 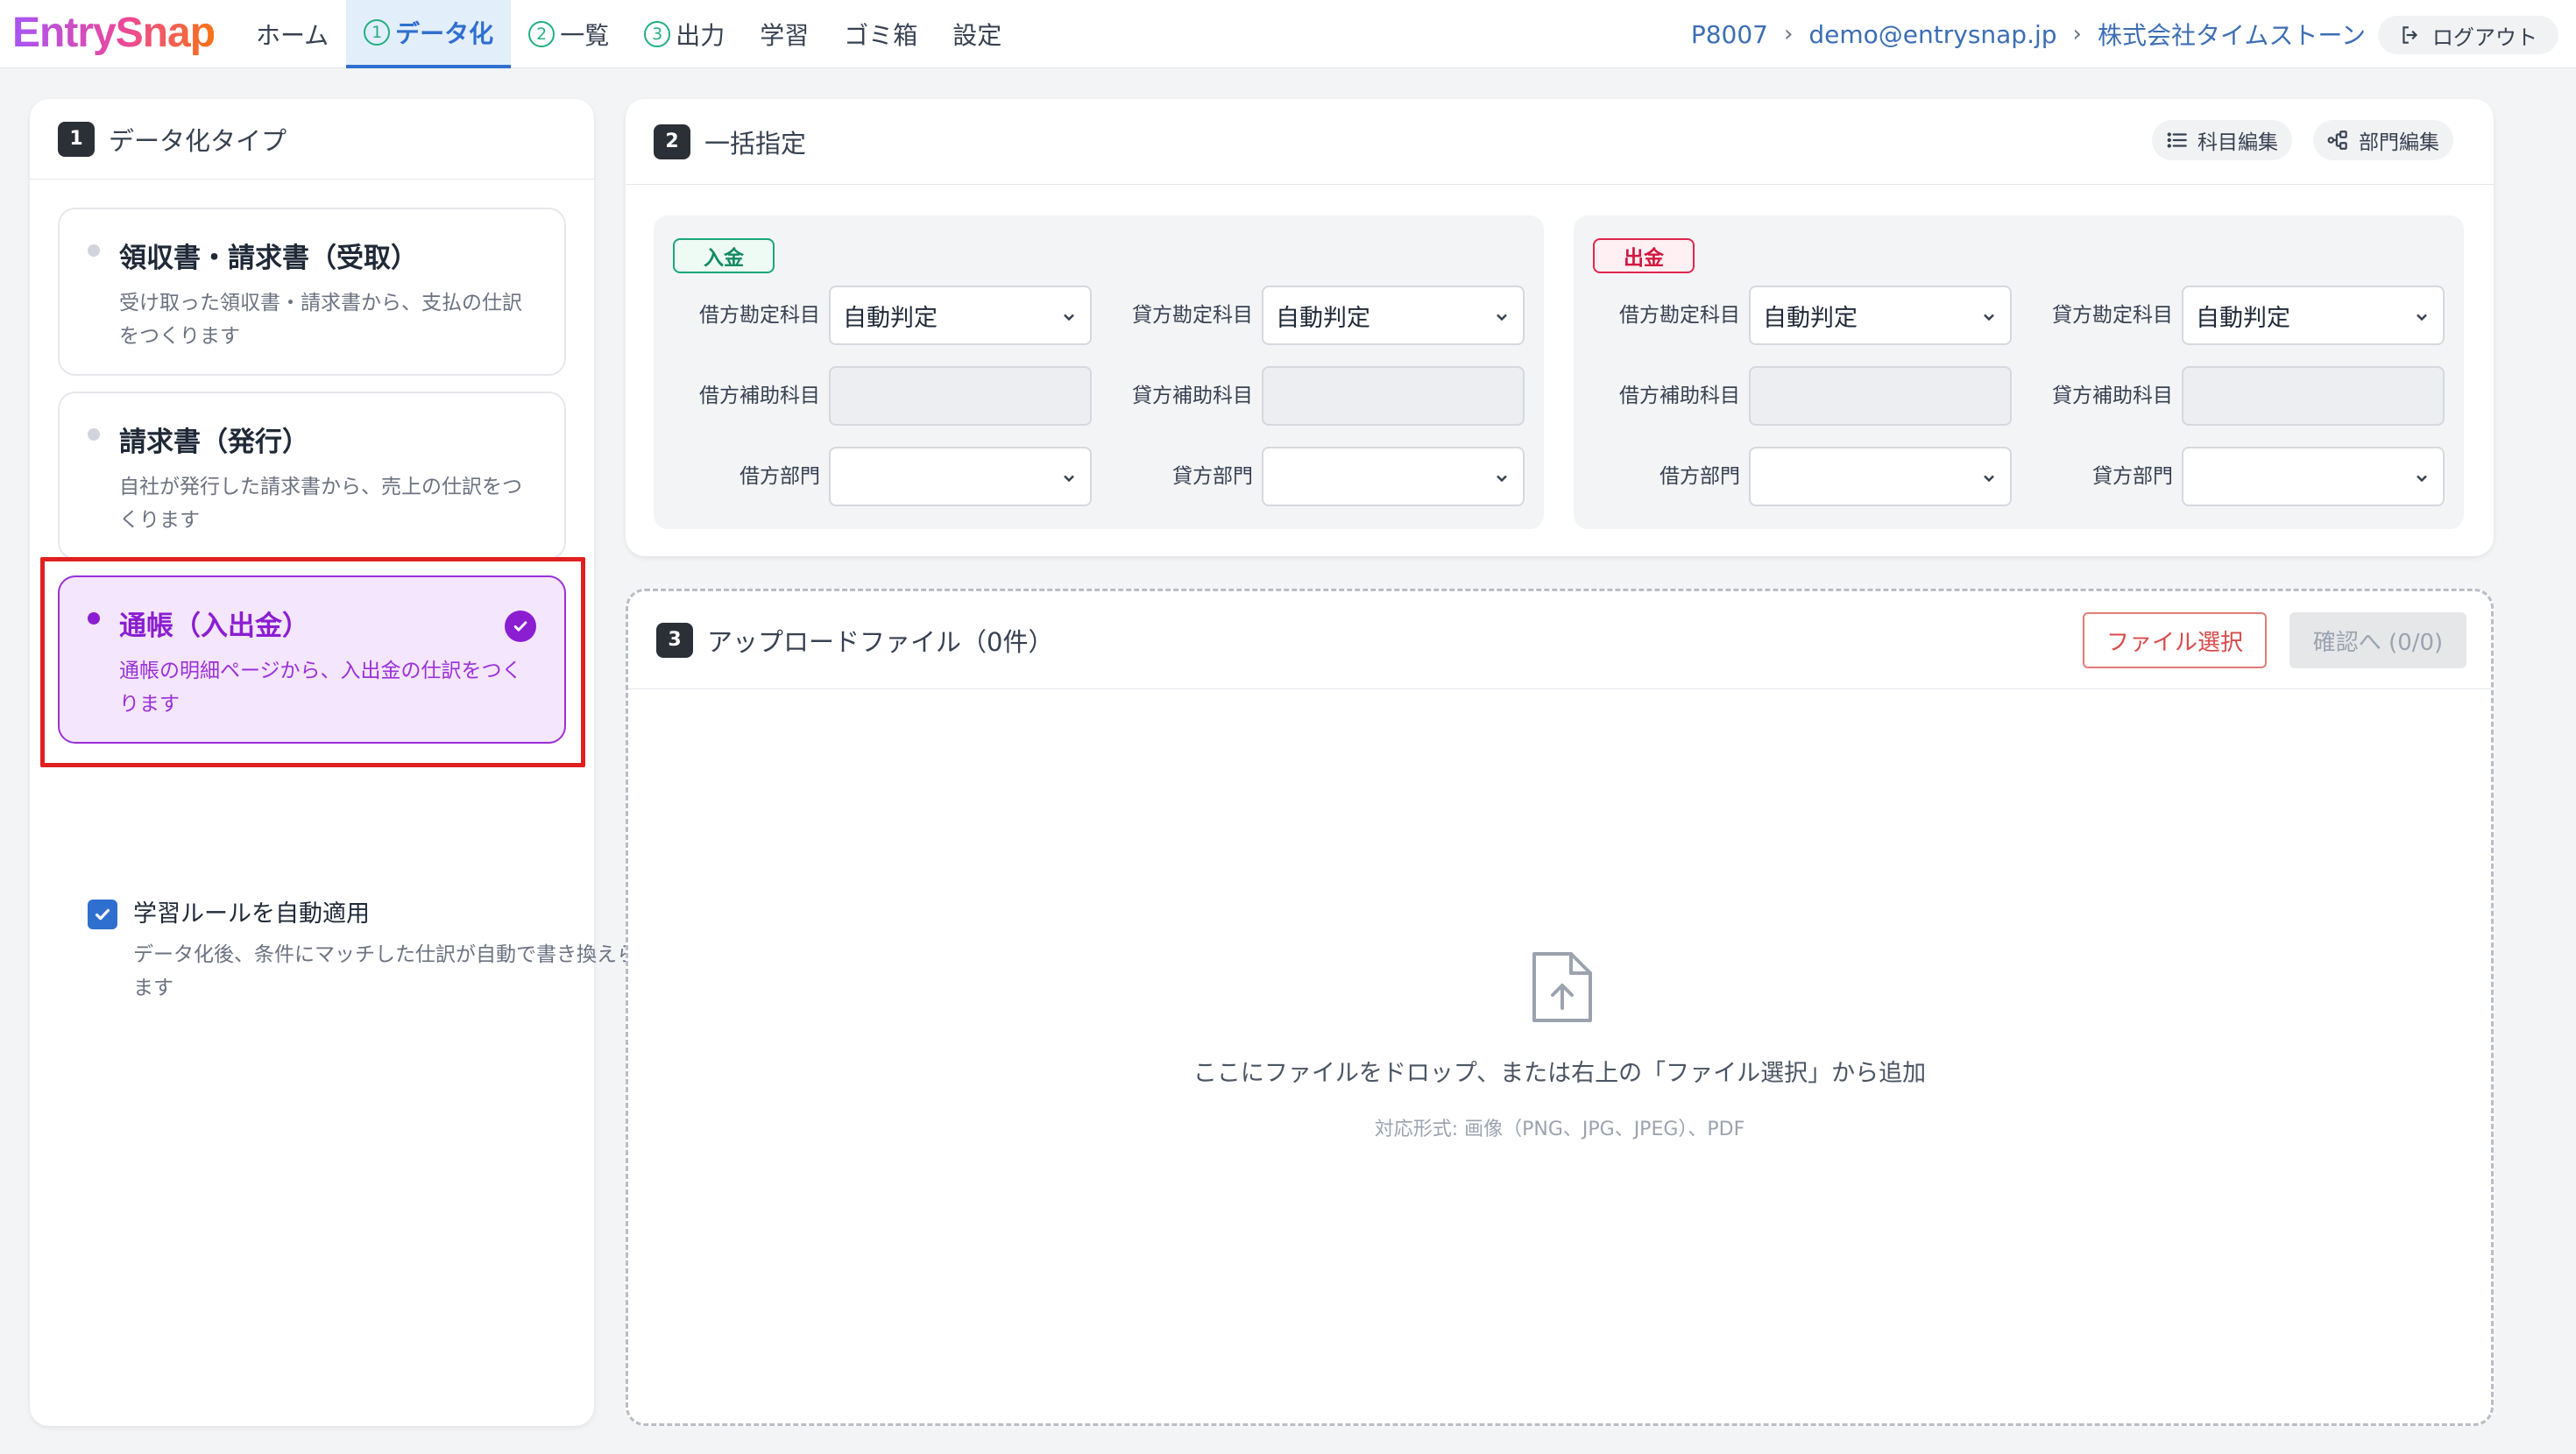 What do you see at coordinates (444, 33) in the screenshot?
I see `nav-step1-label: データ化` at bounding box center [444, 33].